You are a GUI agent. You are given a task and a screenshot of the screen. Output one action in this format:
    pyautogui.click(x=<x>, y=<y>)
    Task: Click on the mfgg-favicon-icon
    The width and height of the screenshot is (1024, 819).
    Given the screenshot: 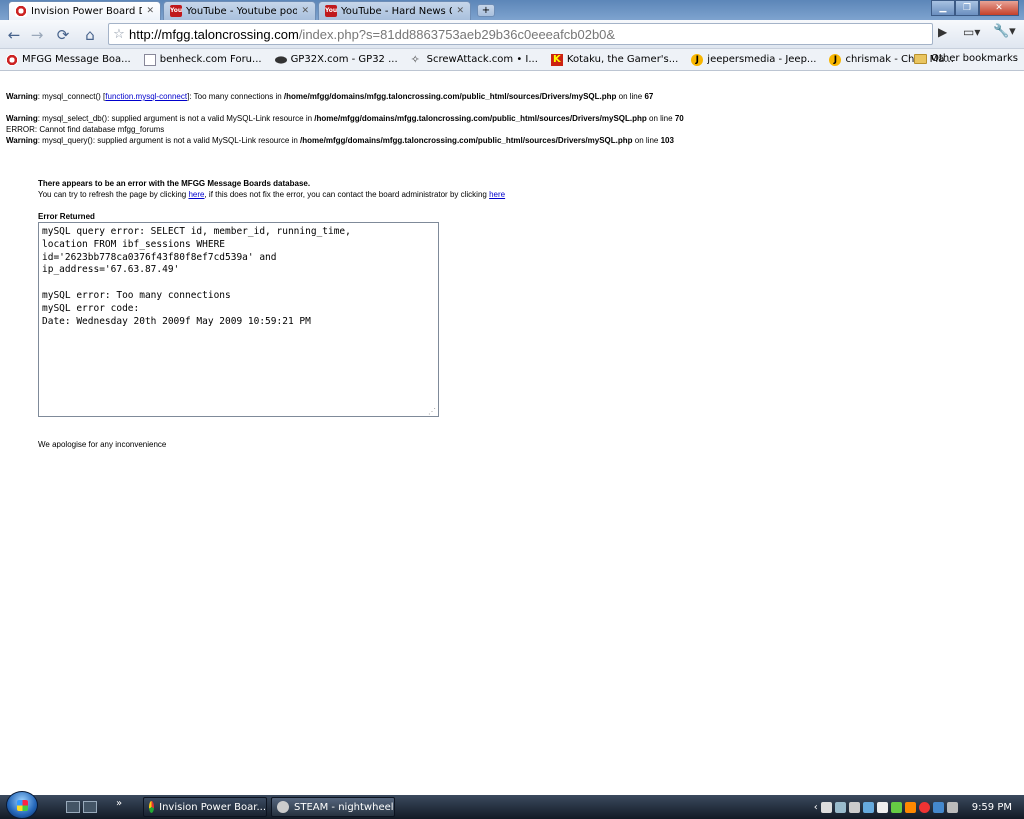 What is the action you would take?
    pyautogui.click(x=21, y=11)
    